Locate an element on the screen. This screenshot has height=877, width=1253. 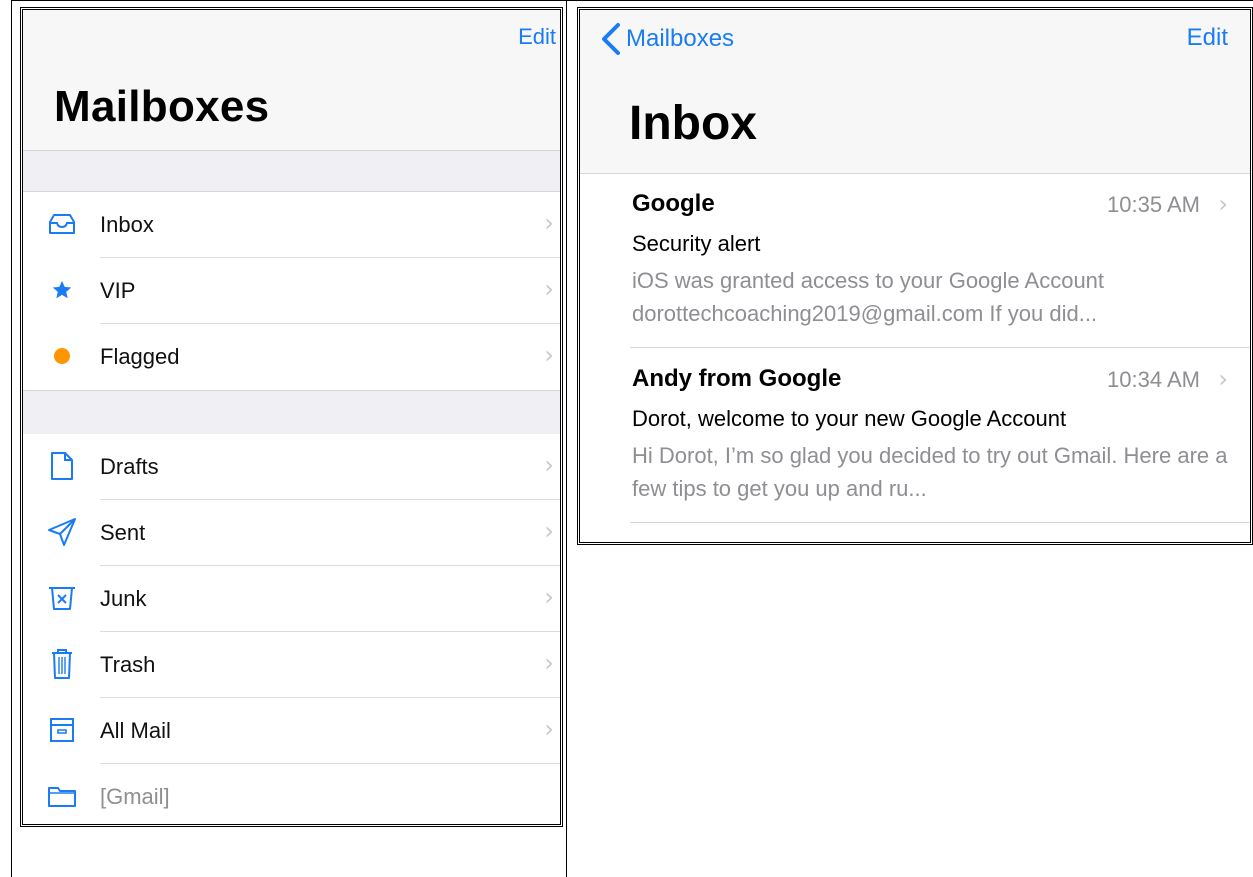
mailbox-row-drafts: Drafts › is located at coordinates (291, 467).